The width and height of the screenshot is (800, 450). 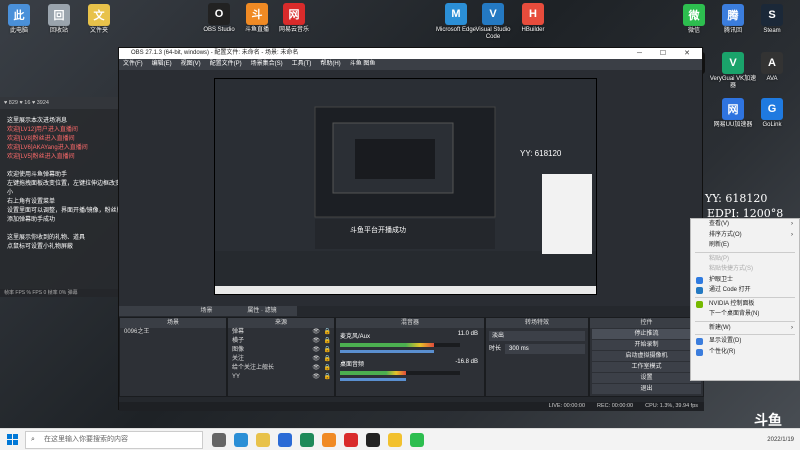 What do you see at coordinates (253, 368) in the screenshot?
I see `source-name: 给个关注上舰长` at bounding box center [253, 368].